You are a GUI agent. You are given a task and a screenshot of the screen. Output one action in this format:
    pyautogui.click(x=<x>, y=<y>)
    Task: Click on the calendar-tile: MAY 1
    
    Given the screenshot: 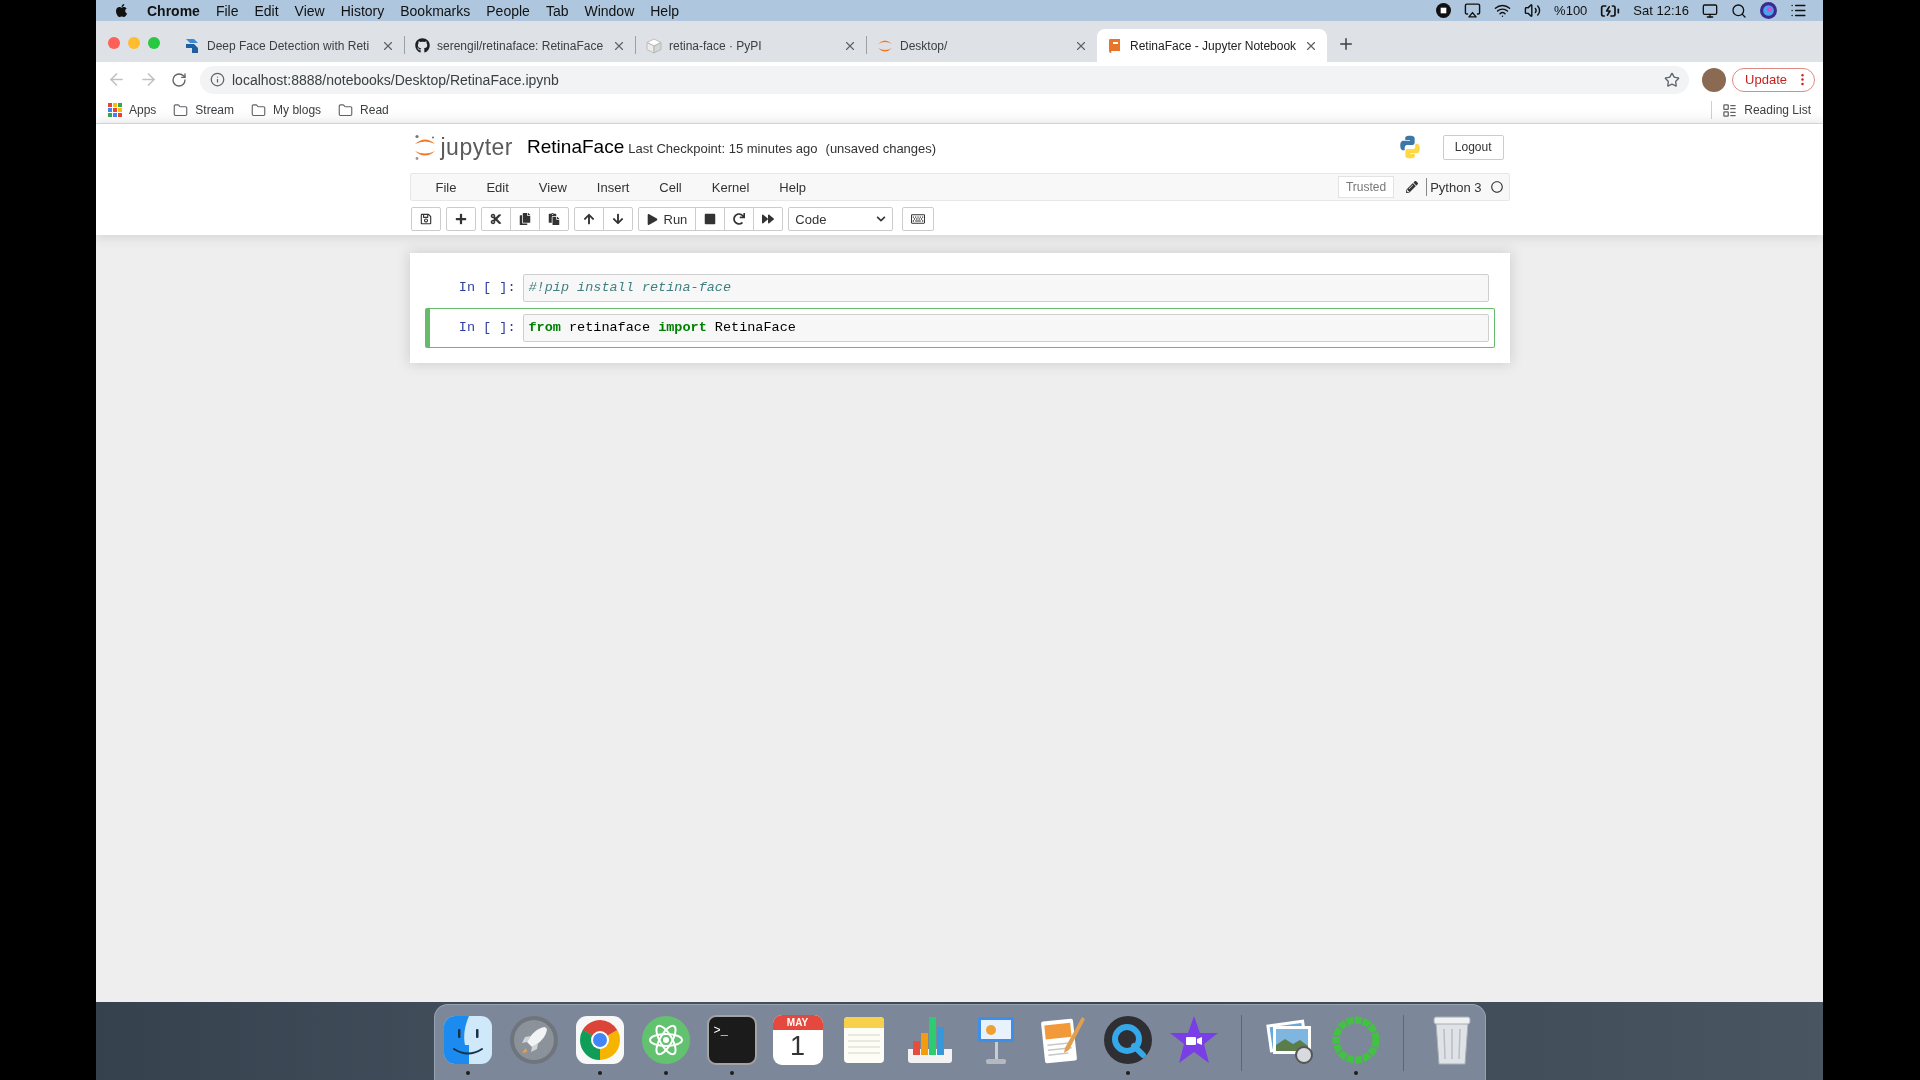 What is the action you would take?
    pyautogui.click(x=797, y=1040)
    